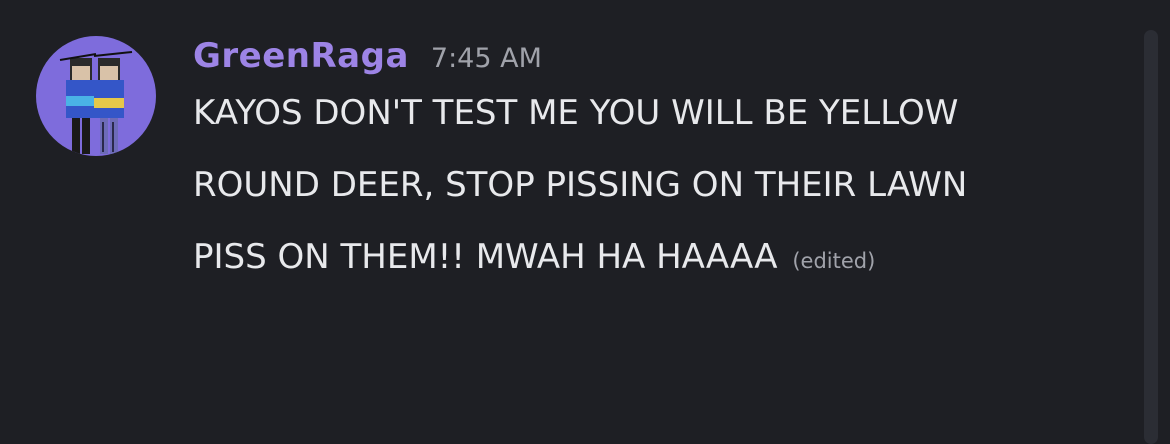  I want to click on scrollbar, so click(1151, 237).